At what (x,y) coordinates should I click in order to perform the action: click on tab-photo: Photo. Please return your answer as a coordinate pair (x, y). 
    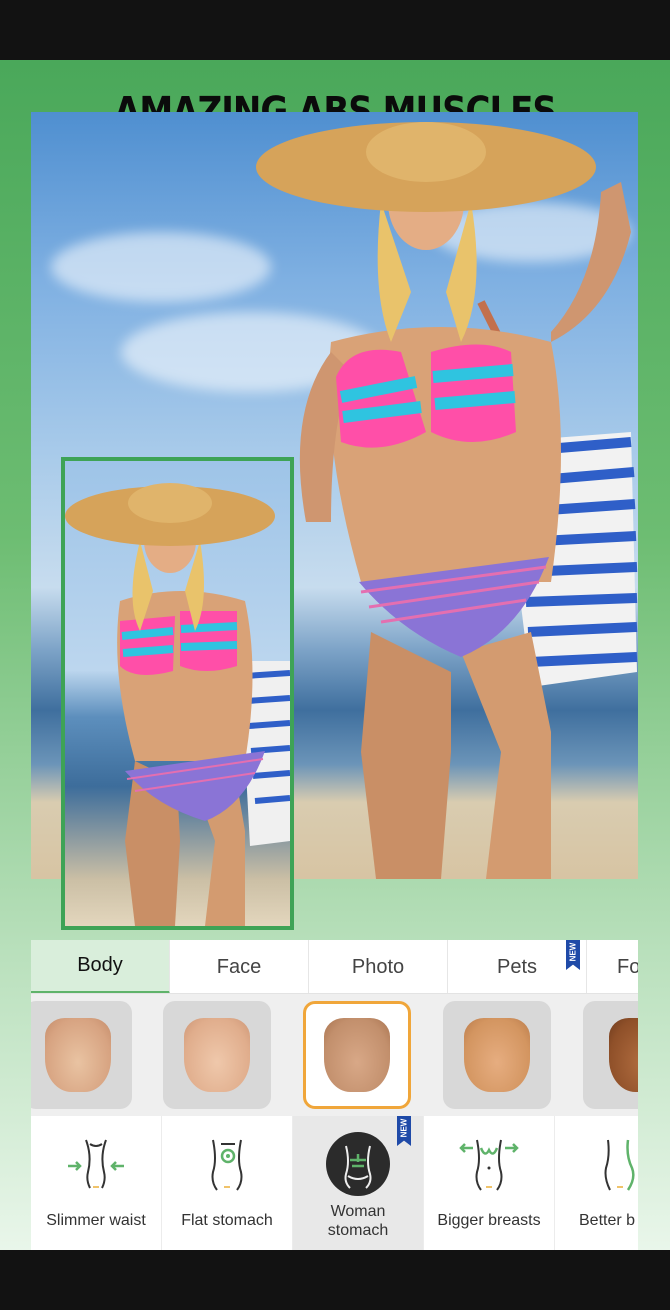
    Looking at the image, I should click on (378, 966).